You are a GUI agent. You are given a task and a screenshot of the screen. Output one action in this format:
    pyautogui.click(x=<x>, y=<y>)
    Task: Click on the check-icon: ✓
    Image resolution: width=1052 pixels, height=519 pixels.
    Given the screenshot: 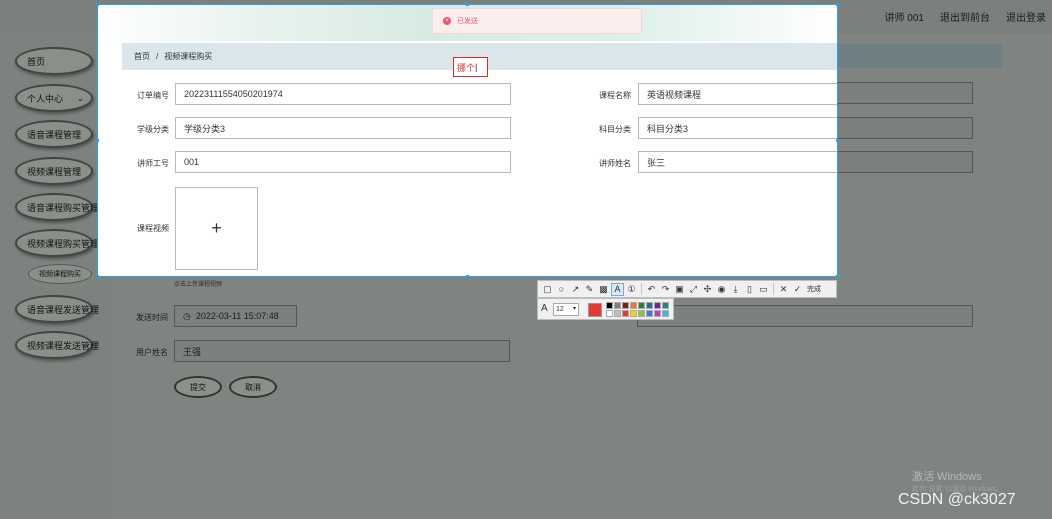 What is the action you would take?
    pyautogui.click(x=797, y=289)
    